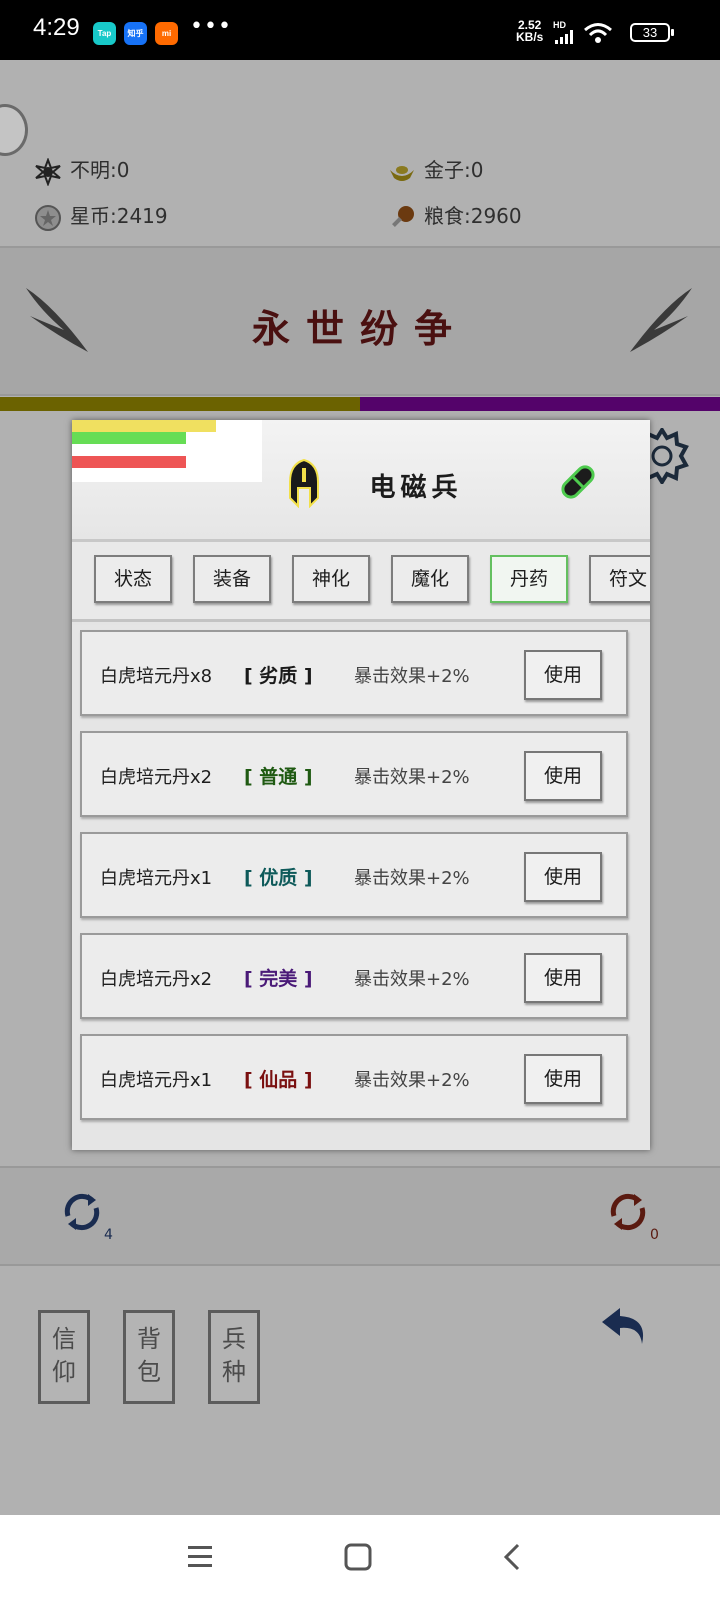  Describe the element at coordinates (619, 579) in the screenshot. I see `tab-runes: 符文` at that location.